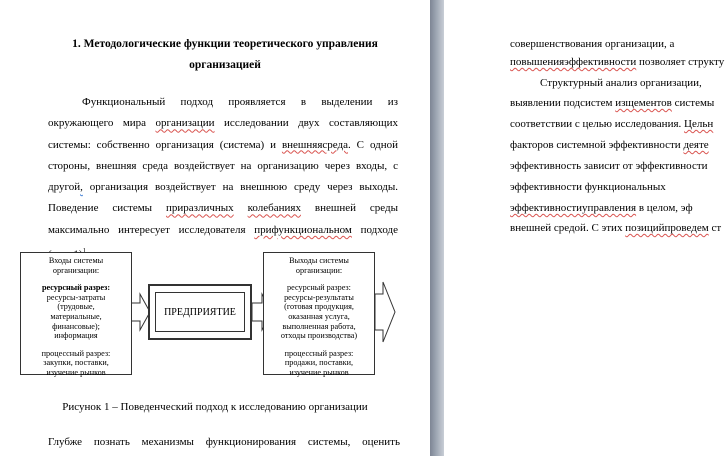 The width and height of the screenshot is (726, 456). I want to click on text-line: эффективностиуправления в целом, эф, so click(601, 208).